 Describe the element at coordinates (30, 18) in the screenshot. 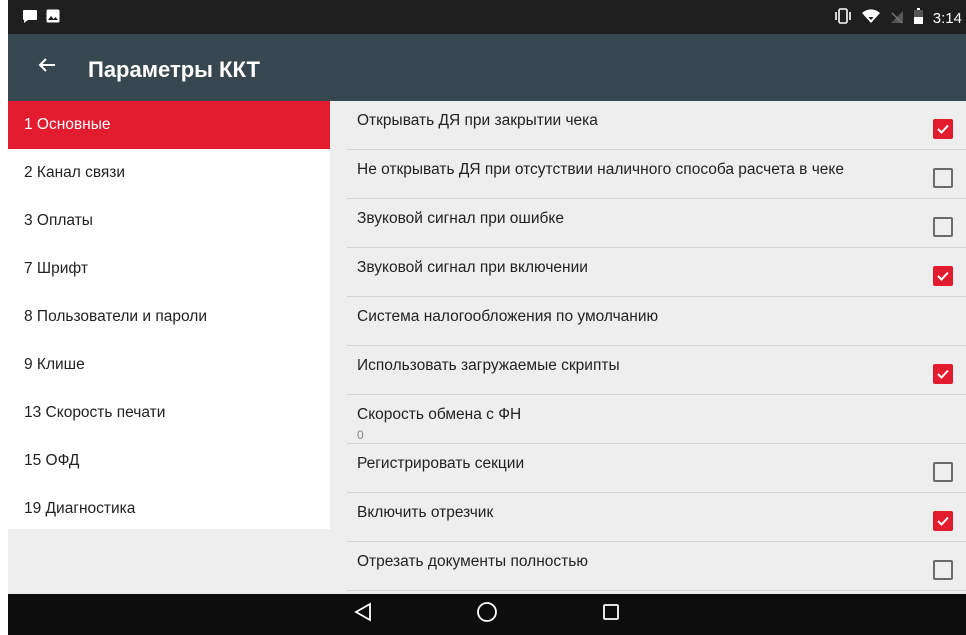

I see `message-notification-icon` at that location.